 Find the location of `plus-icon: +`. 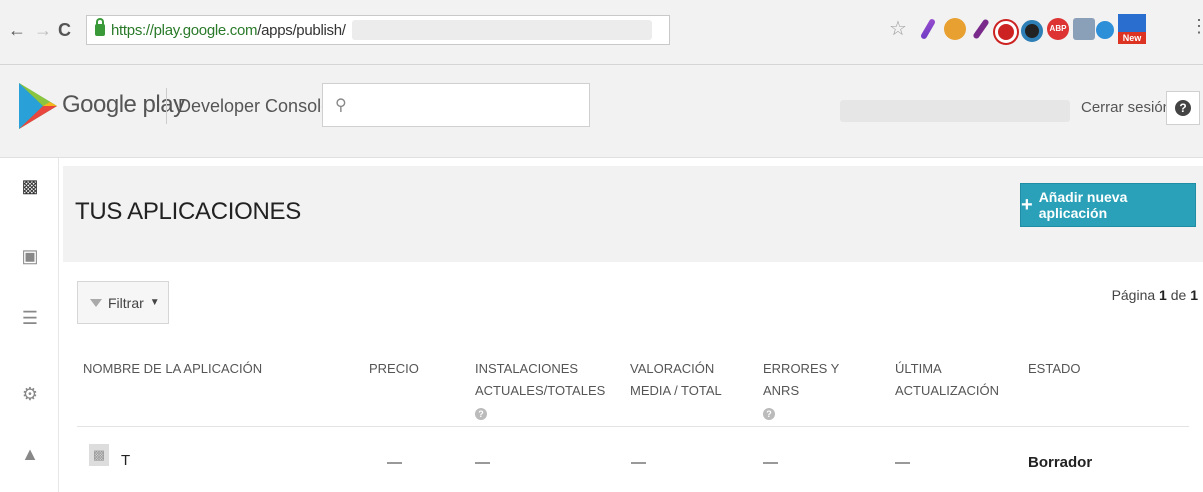

plus-icon: + is located at coordinates (1027, 204).